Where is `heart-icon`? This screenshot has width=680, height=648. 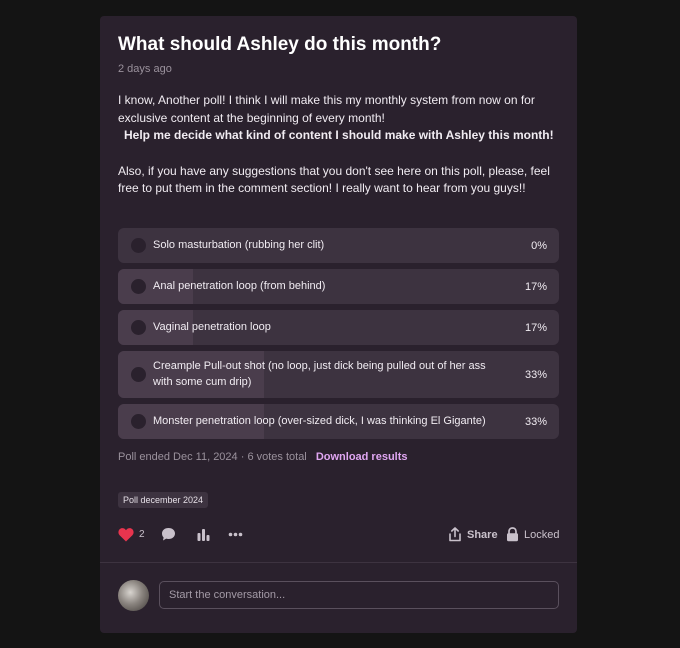 heart-icon is located at coordinates (126, 535).